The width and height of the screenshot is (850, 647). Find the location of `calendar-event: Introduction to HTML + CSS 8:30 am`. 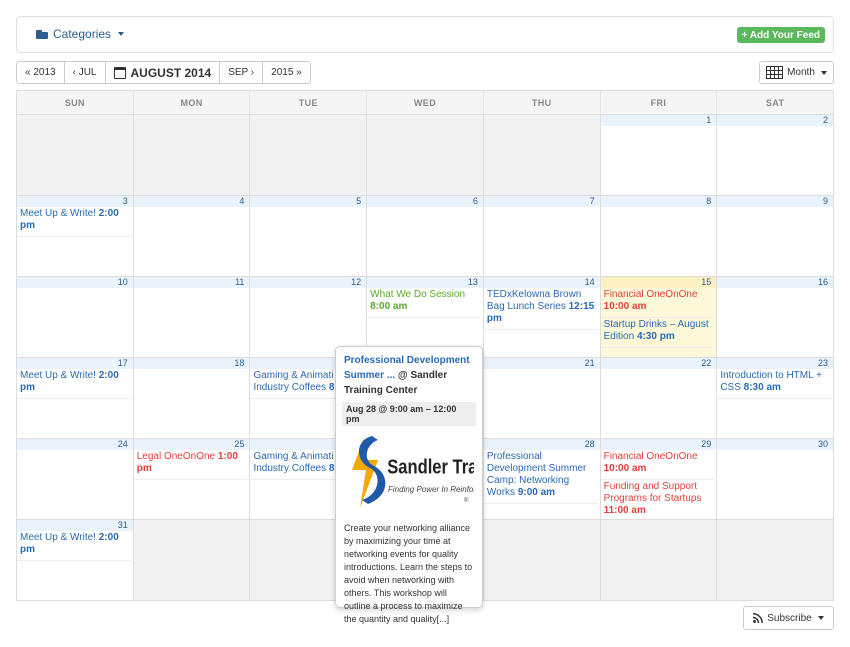

calendar-event: Introduction to HTML + CSS 8:30 am is located at coordinates (774, 384).